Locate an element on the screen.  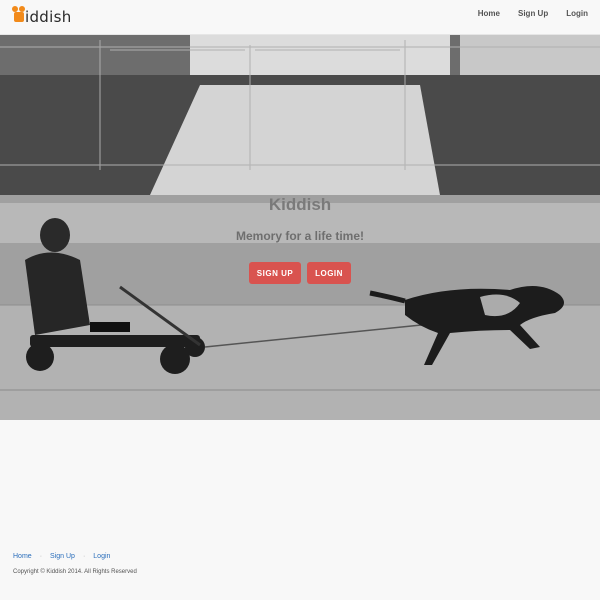
hero-title: Kiddish is located at coordinates (300, 204).